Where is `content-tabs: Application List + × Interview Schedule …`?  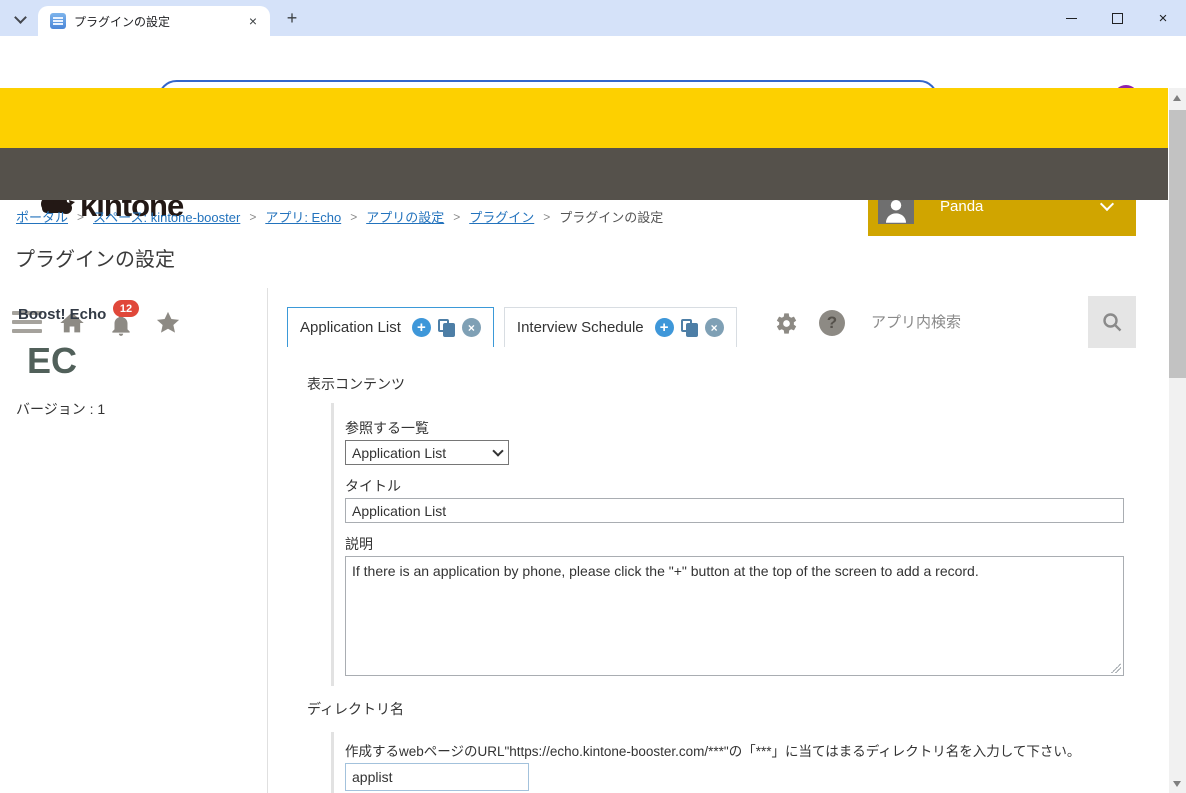
content-tabs: Application List + × Interview Schedule … is located at coordinates (512, 327).